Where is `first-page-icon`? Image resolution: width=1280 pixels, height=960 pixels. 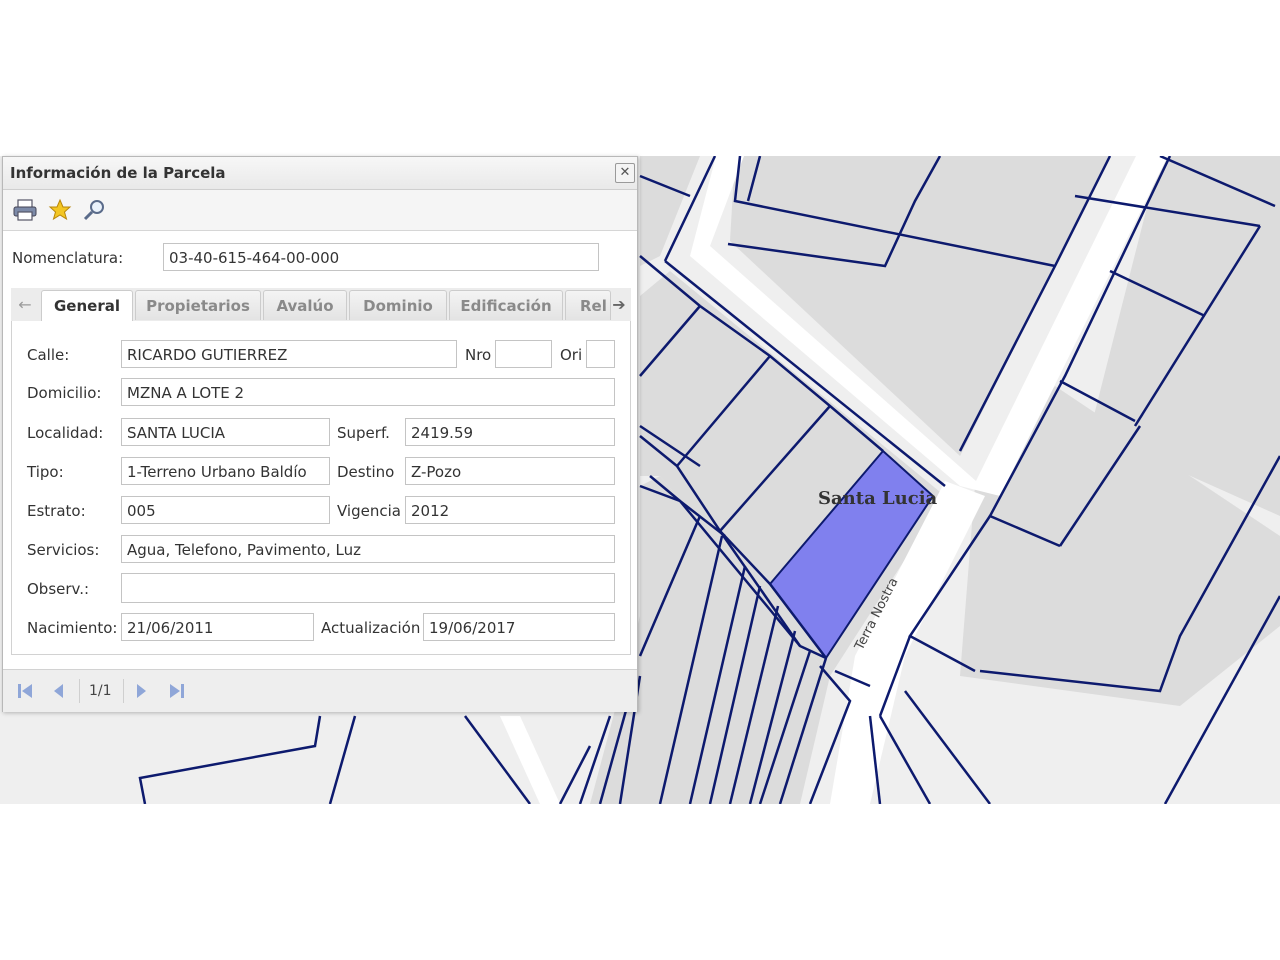
first-page-icon is located at coordinates (25, 691).